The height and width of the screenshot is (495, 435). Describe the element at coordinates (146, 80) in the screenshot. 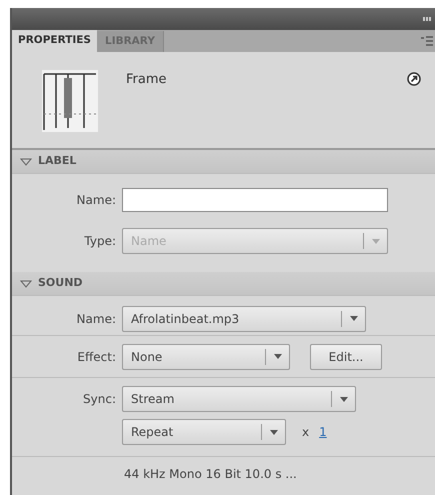

I see `header-title: Frame` at that location.